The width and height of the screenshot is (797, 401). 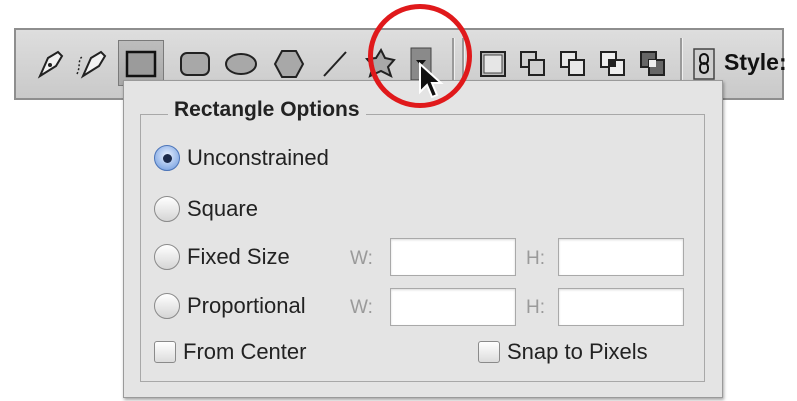 I want to click on snap-to-pixels-option: Snap to Pixels, so click(x=563, y=352).